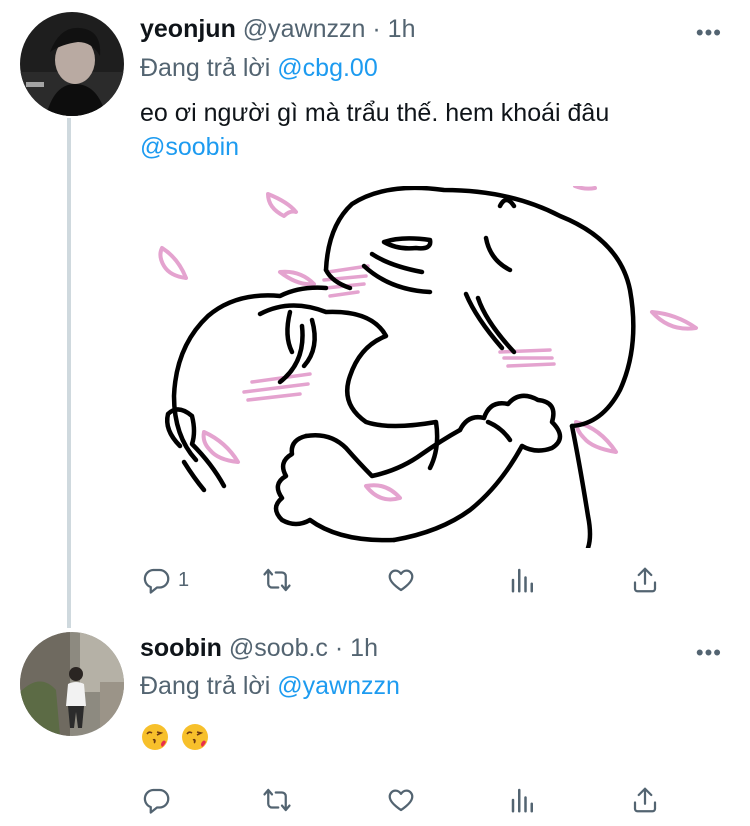 The height and width of the screenshot is (826, 750). I want to click on display-name: soobin, so click(181, 648).